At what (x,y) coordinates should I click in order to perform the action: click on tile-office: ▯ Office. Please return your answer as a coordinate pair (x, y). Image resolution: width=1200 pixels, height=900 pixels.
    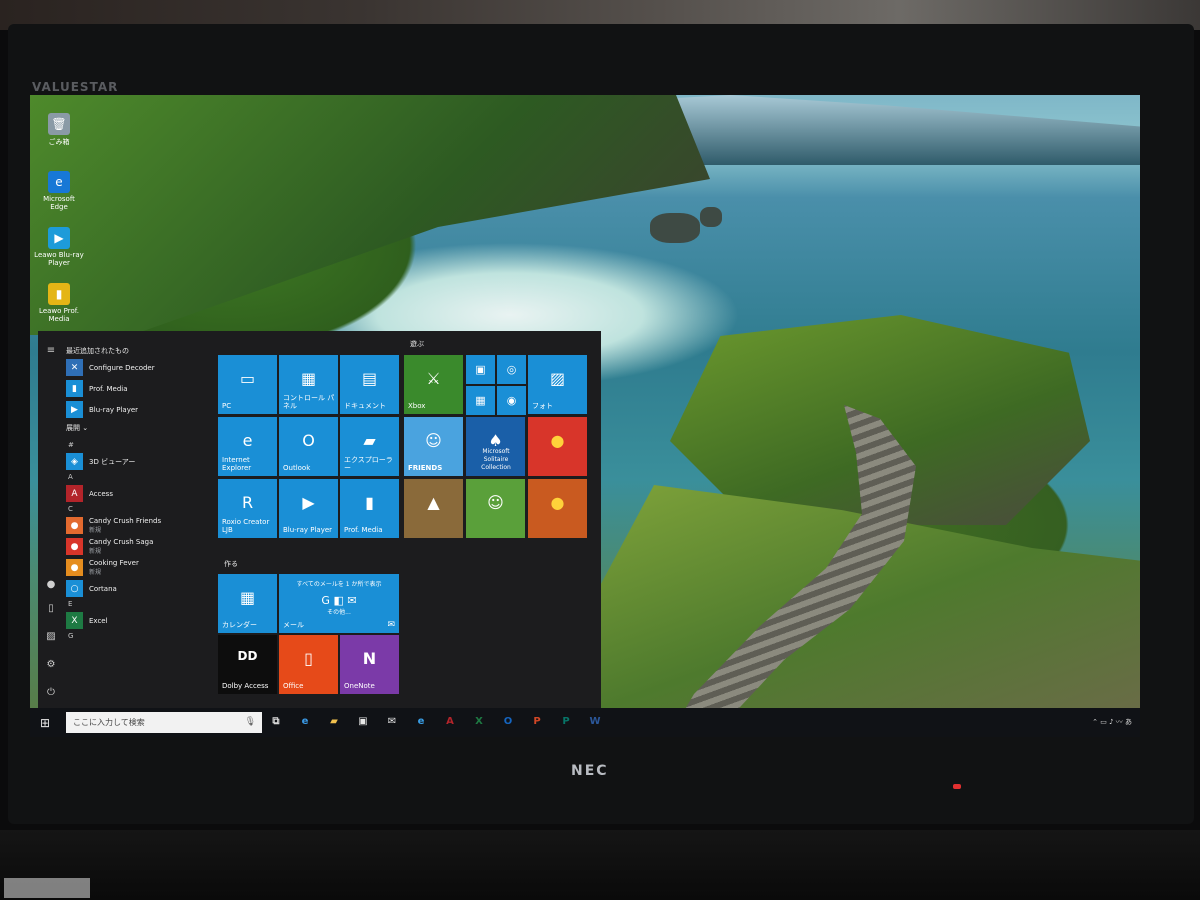
    Looking at the image, I should click on (308, 664).